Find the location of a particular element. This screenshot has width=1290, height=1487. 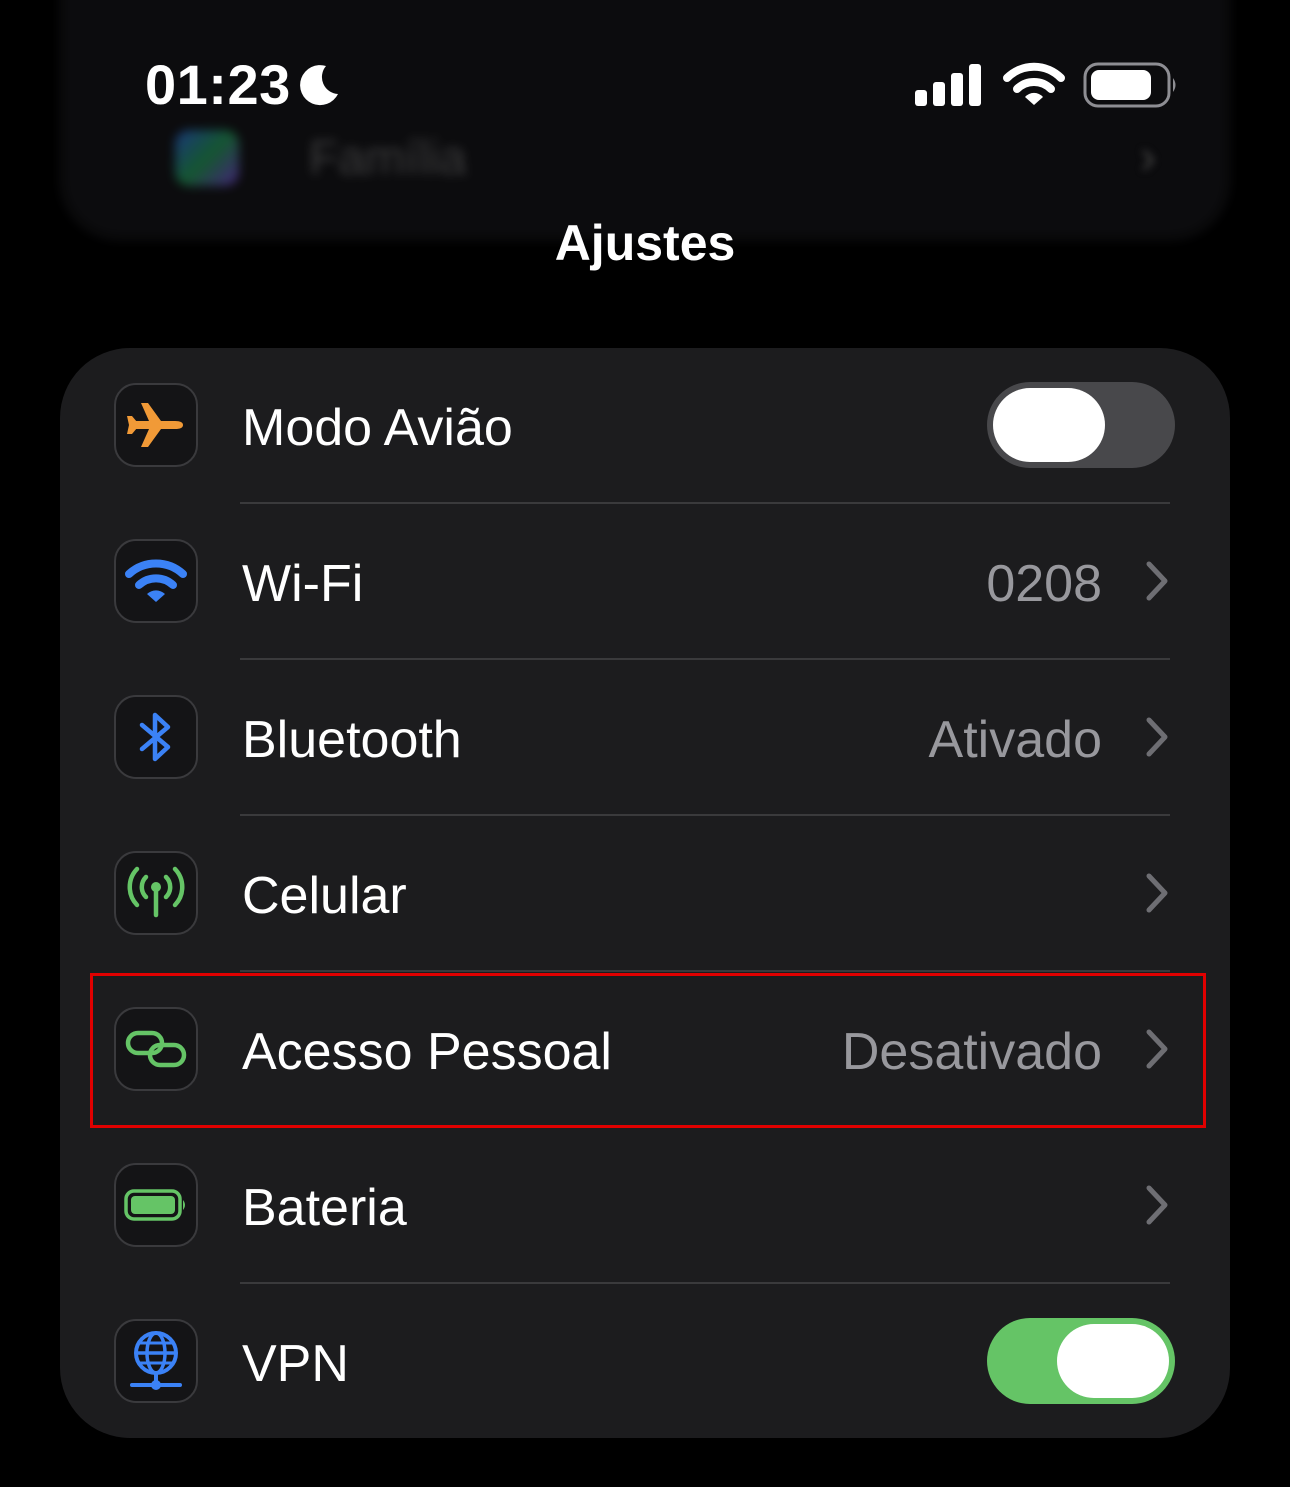

background-blur-card is located at coordinates (645, 120).